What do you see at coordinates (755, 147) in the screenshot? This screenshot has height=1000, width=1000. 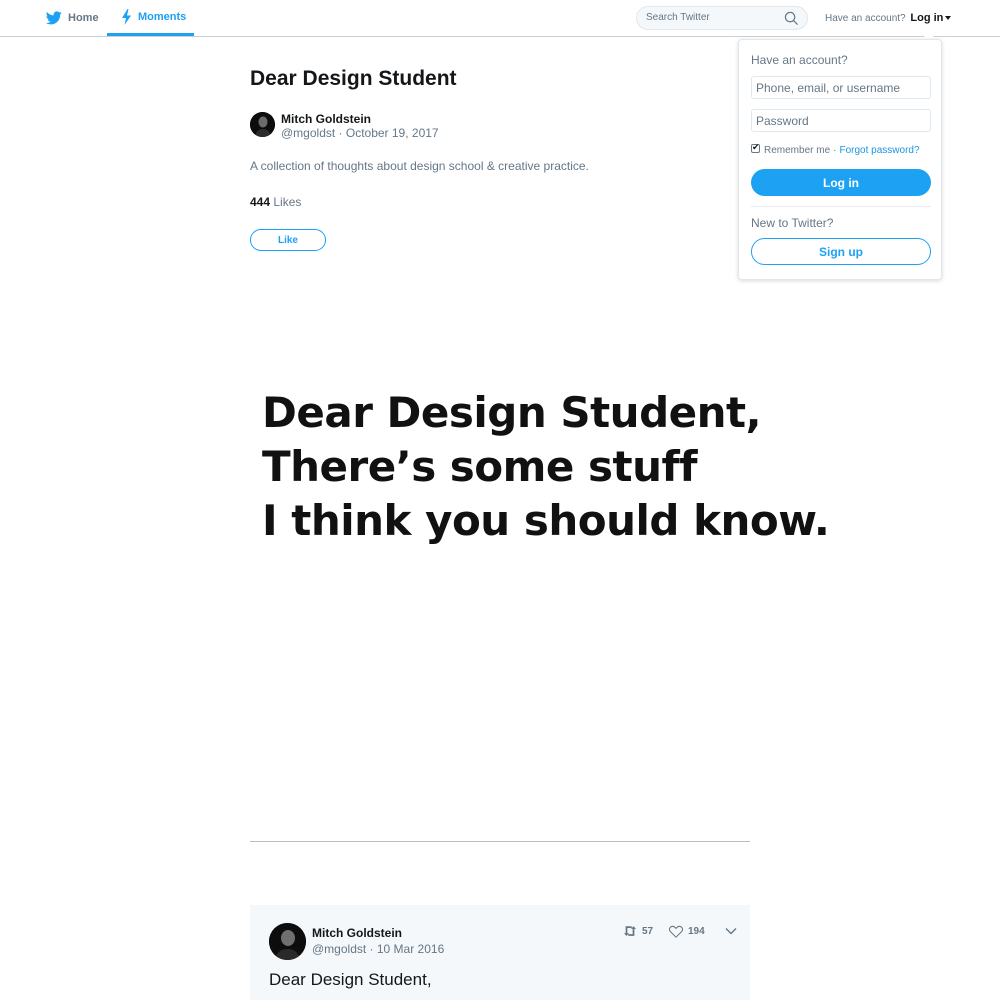 I see `remember-me-checkbox` at bounding box center [755, 147].